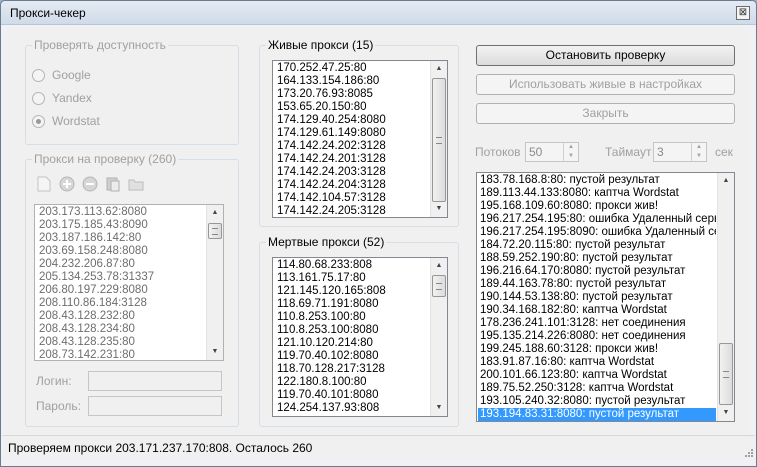 The height and width of the screenshot is (467, 757). What do you see at coordinates (121, 212) in the screenshot?
I see `list-item: 203.173.113.62:8080` at bounding box center [121, 212].